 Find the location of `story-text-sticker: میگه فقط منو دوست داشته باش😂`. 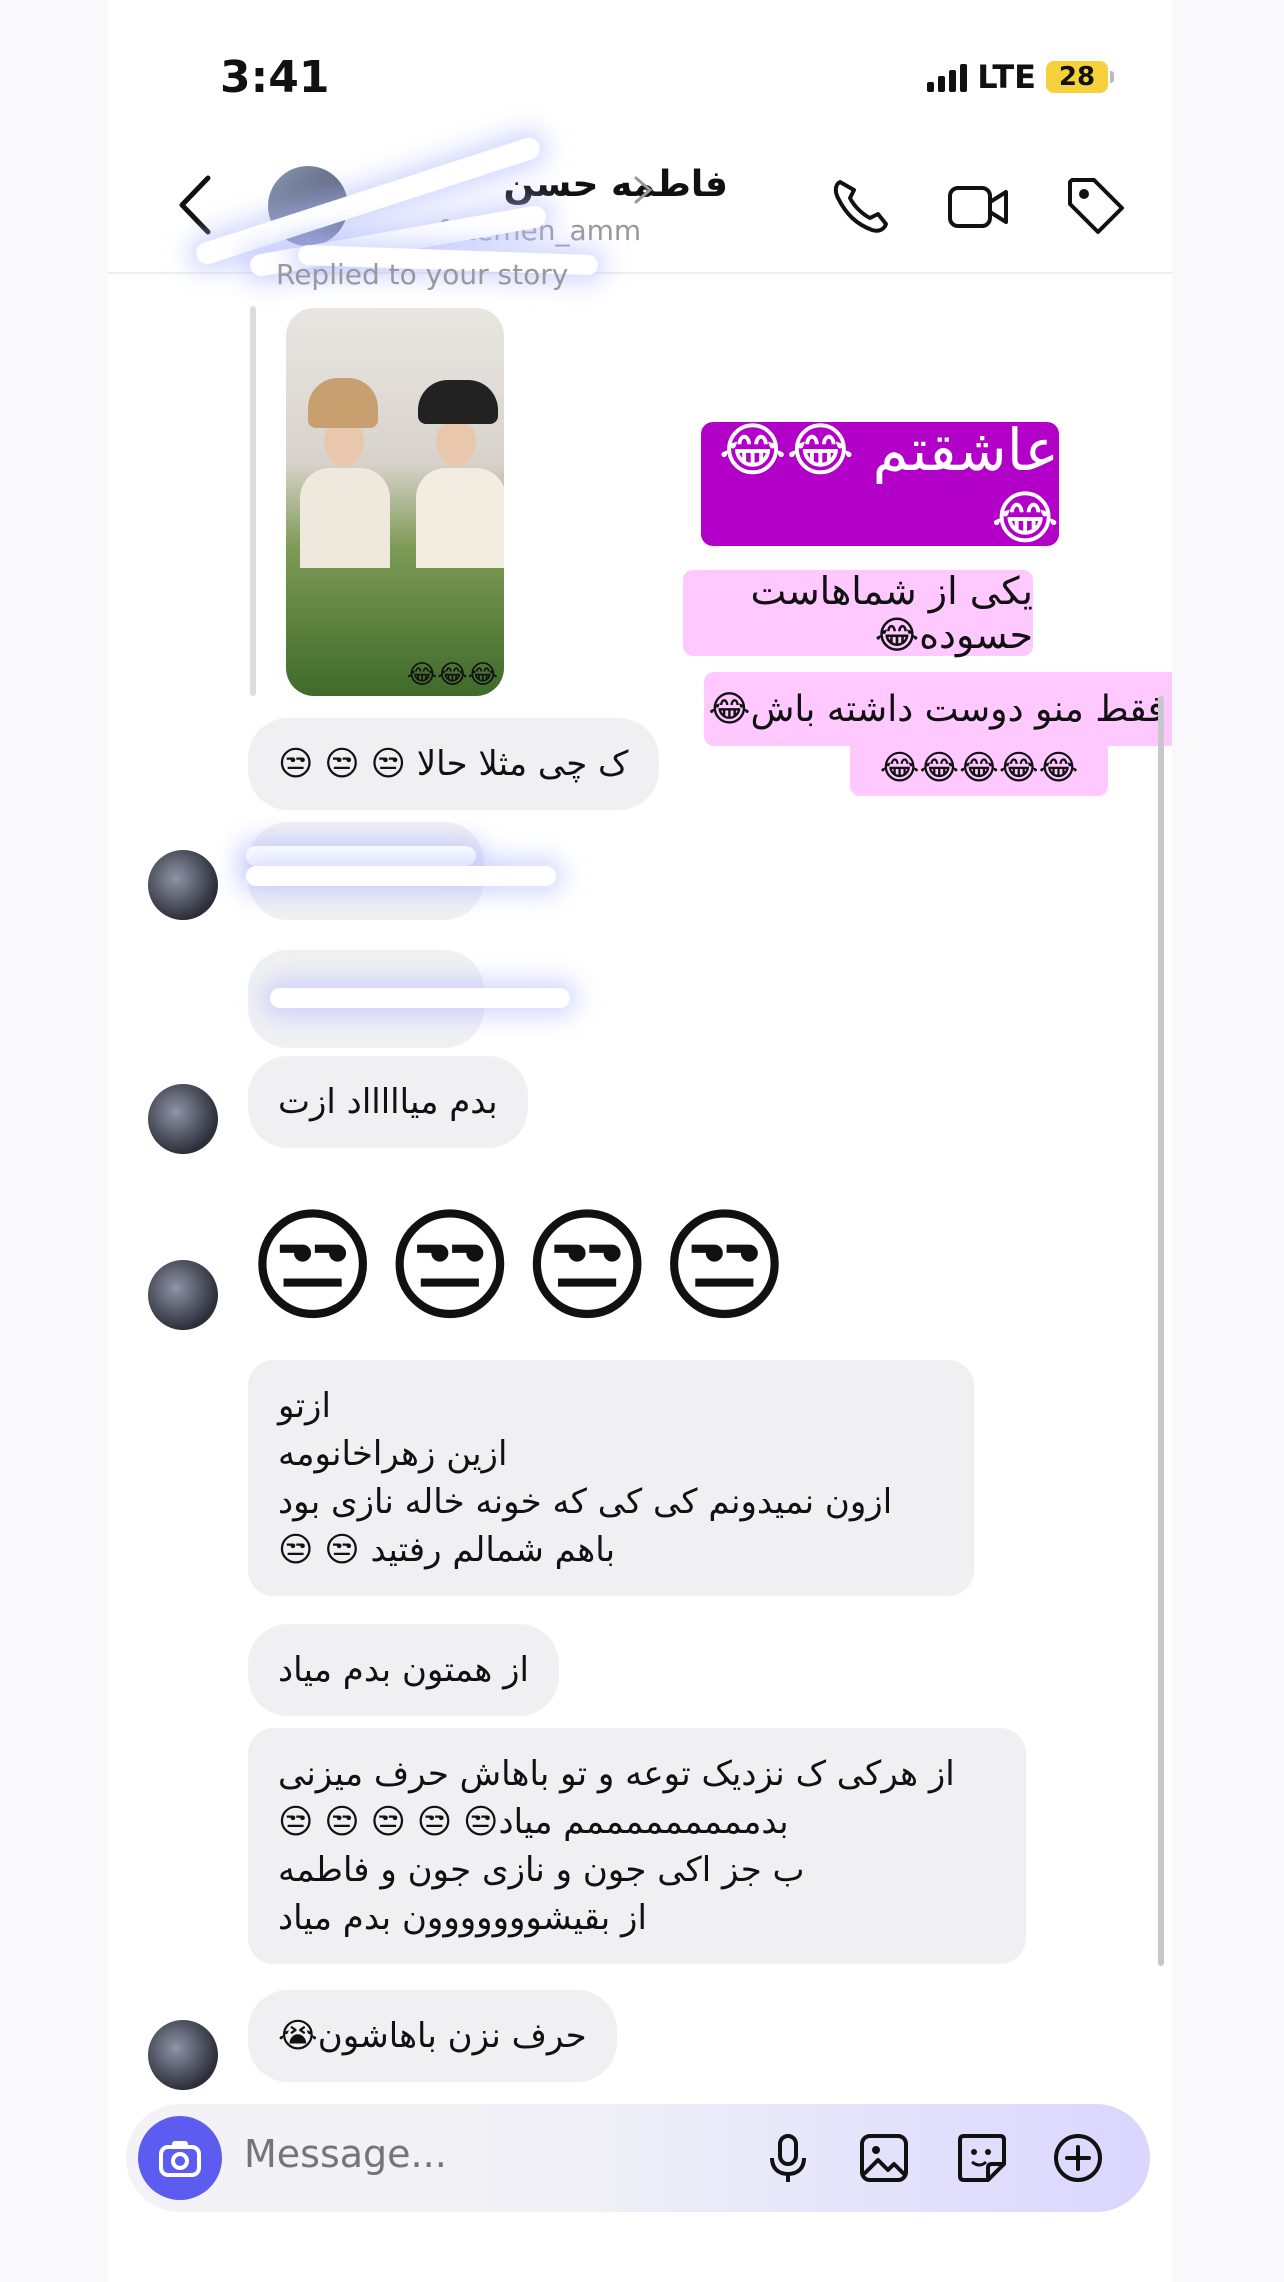

story-text-sticker: میگه فقط منو دوست داشته باش😂 is located at coordinates (938, 709).